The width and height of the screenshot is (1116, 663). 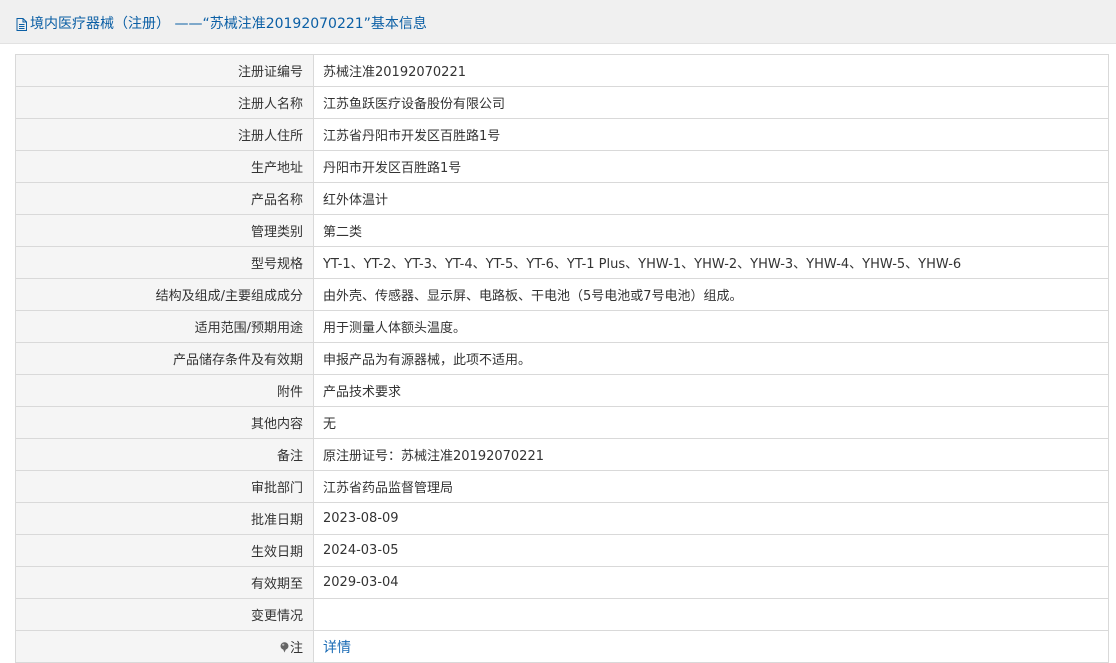 I want to click on table-row: 附件 产品技术要求, so click(x=562, y=390).